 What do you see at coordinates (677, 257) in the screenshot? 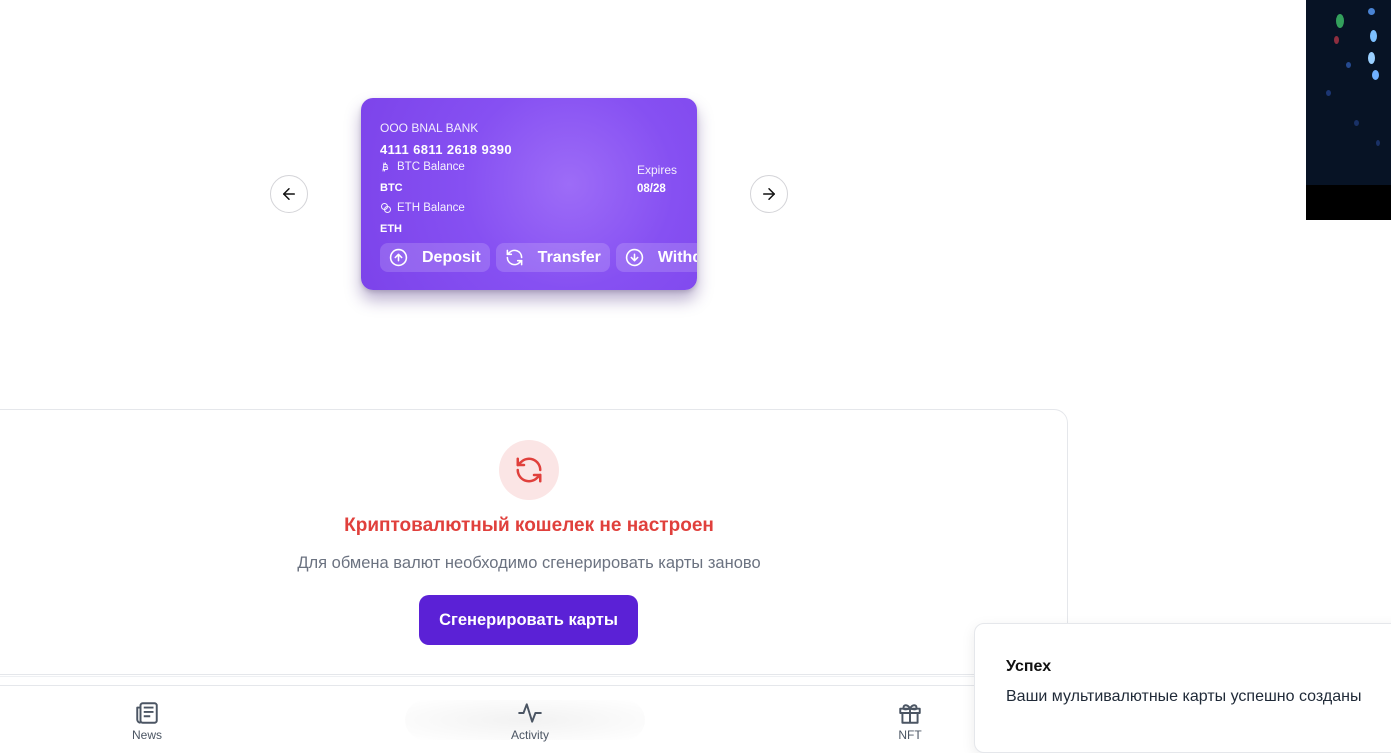
I see `withdraw-label: Withdraw` at bounding box center [677, 257].